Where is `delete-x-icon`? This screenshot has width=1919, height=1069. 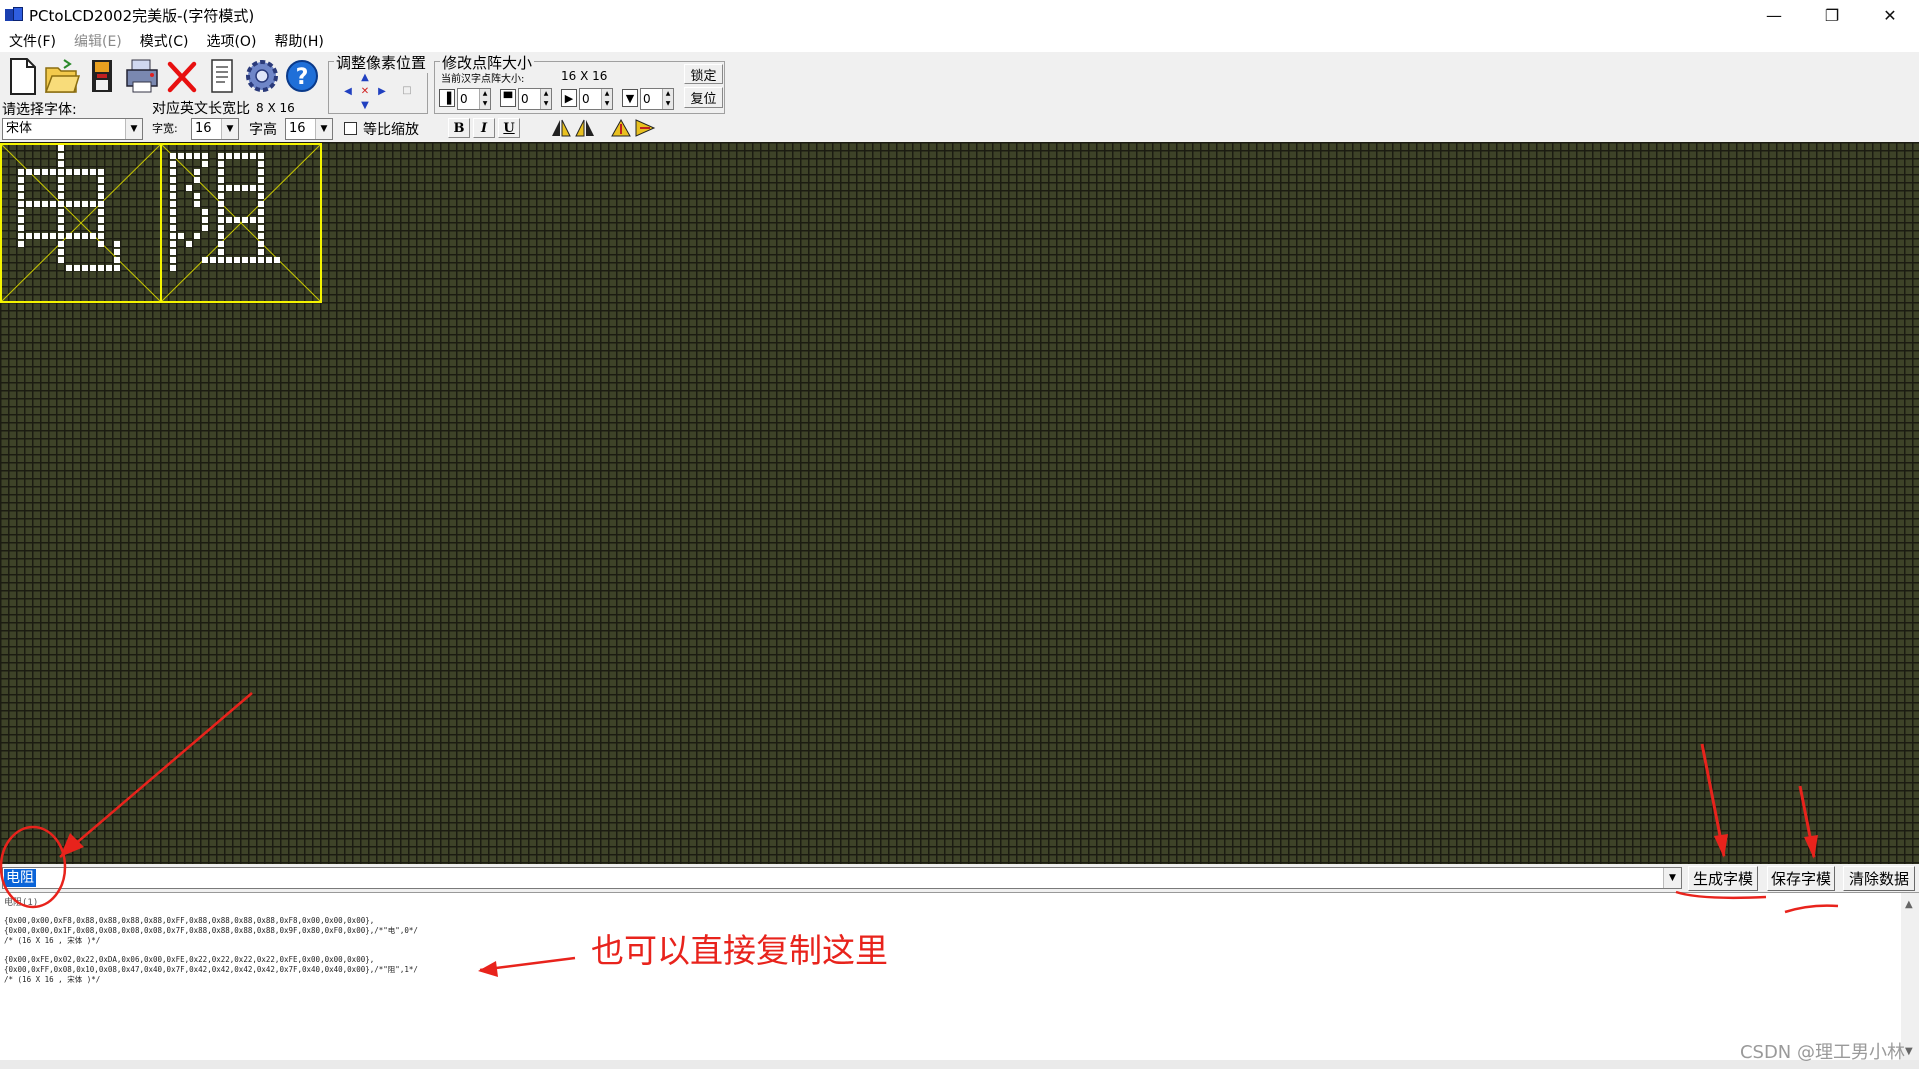
delete-x-icon is located at coordinates (182, 76).